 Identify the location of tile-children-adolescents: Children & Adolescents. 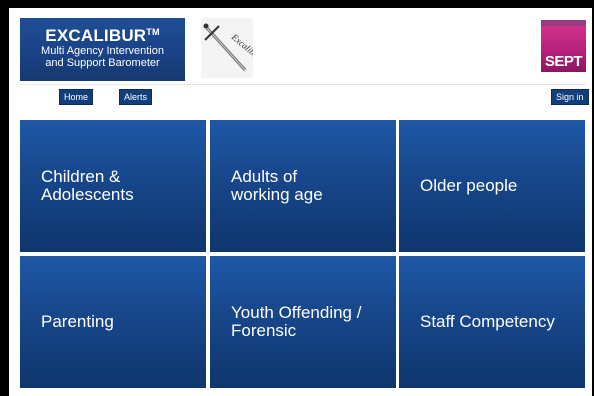
(113, 186).